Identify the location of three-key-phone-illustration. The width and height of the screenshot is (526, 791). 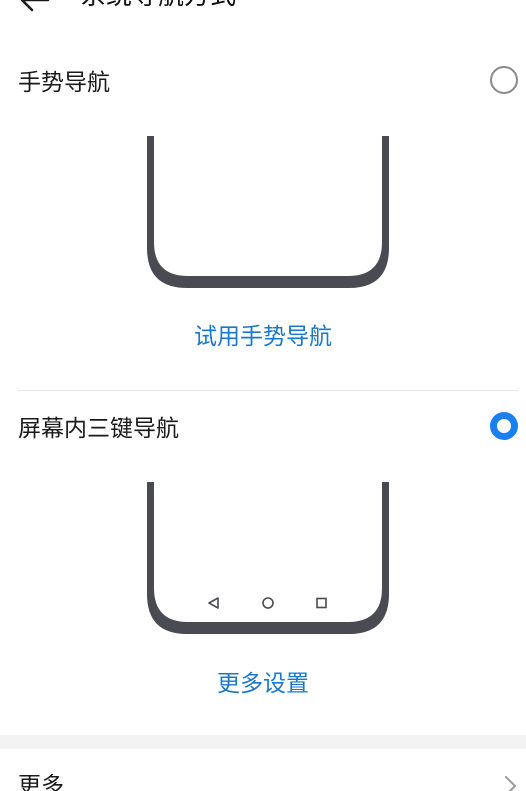
(268, 558).